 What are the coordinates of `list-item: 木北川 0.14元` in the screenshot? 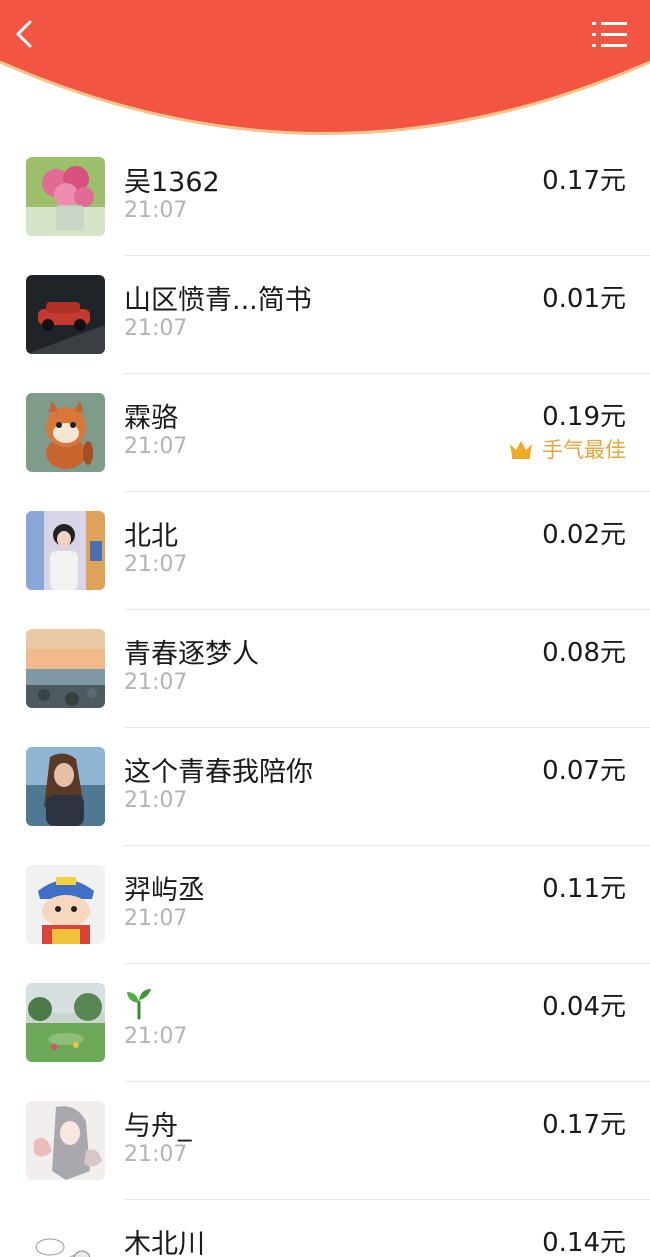 It's located at (325, 1228).